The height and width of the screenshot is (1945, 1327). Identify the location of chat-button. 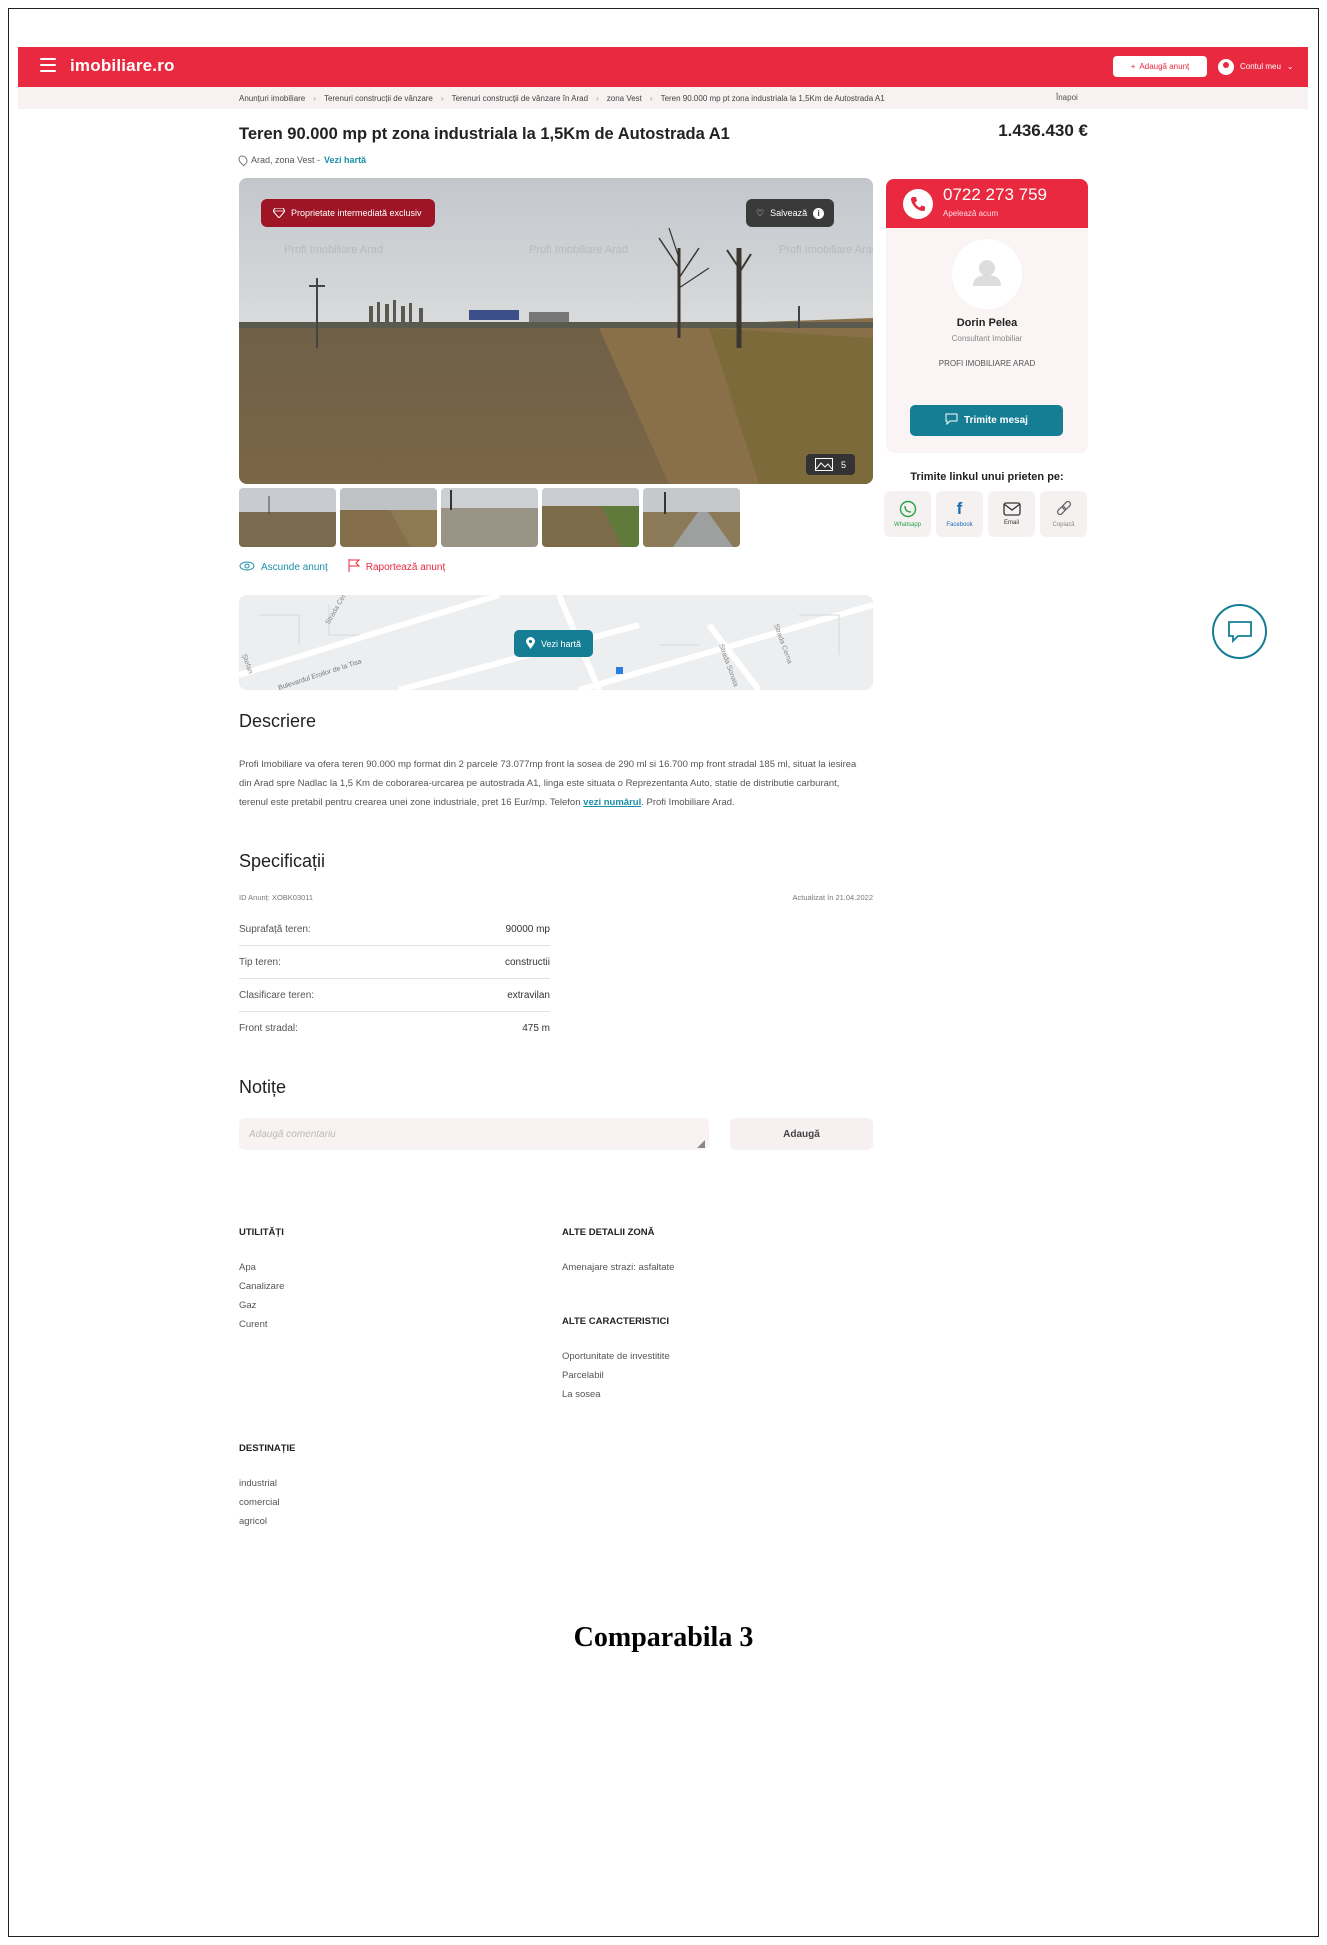
(1239, 631).